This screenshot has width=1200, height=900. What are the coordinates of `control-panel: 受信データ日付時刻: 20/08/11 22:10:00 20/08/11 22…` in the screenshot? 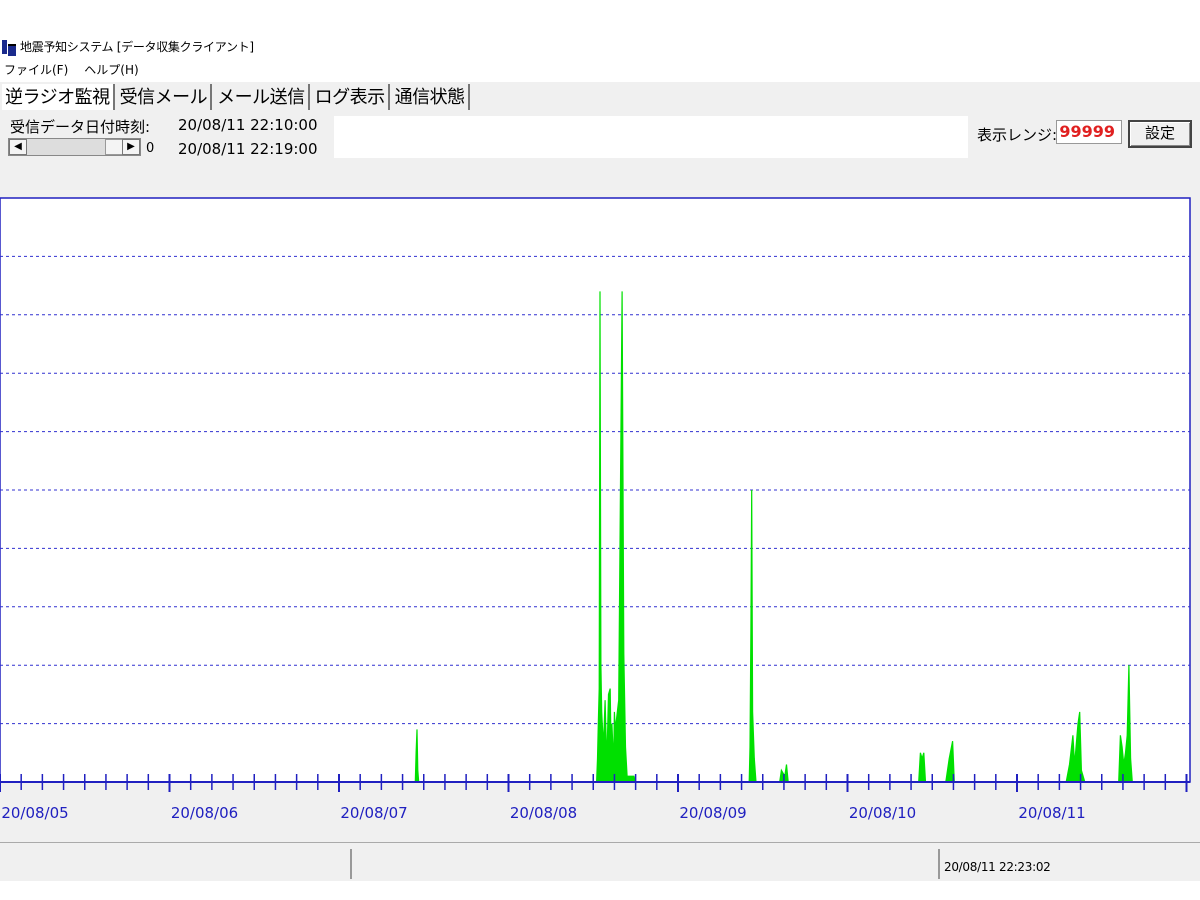 It's located at (600, 137).